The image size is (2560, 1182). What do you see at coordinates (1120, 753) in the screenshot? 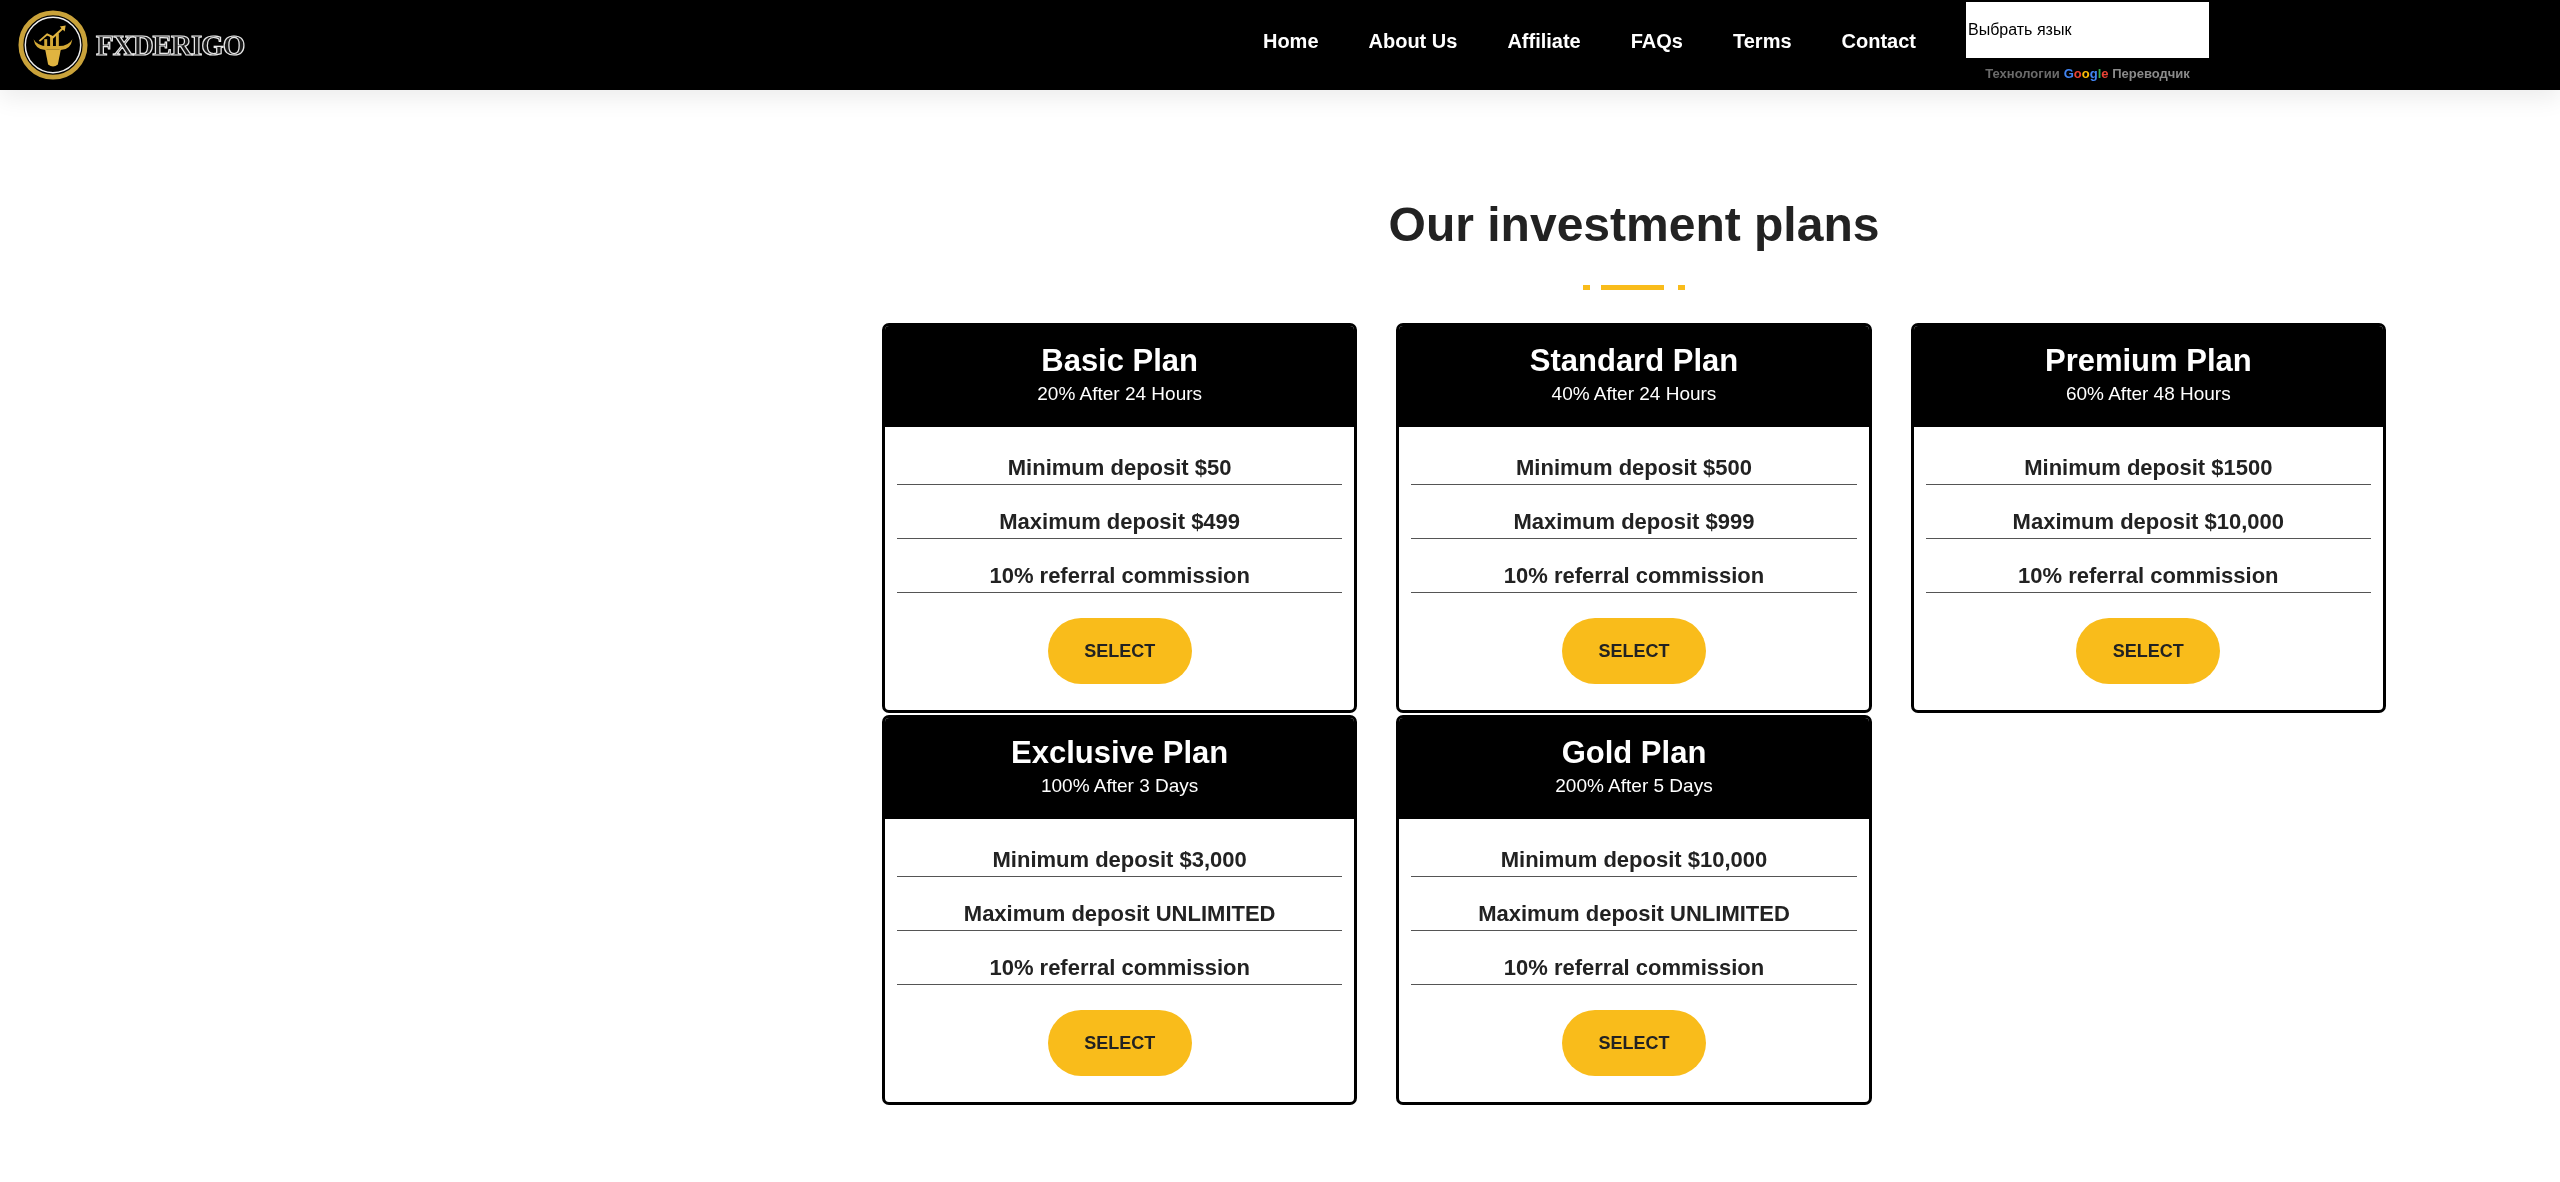
I see `plan-name: Exclusive Plan` at bounding box center [1120, 753].